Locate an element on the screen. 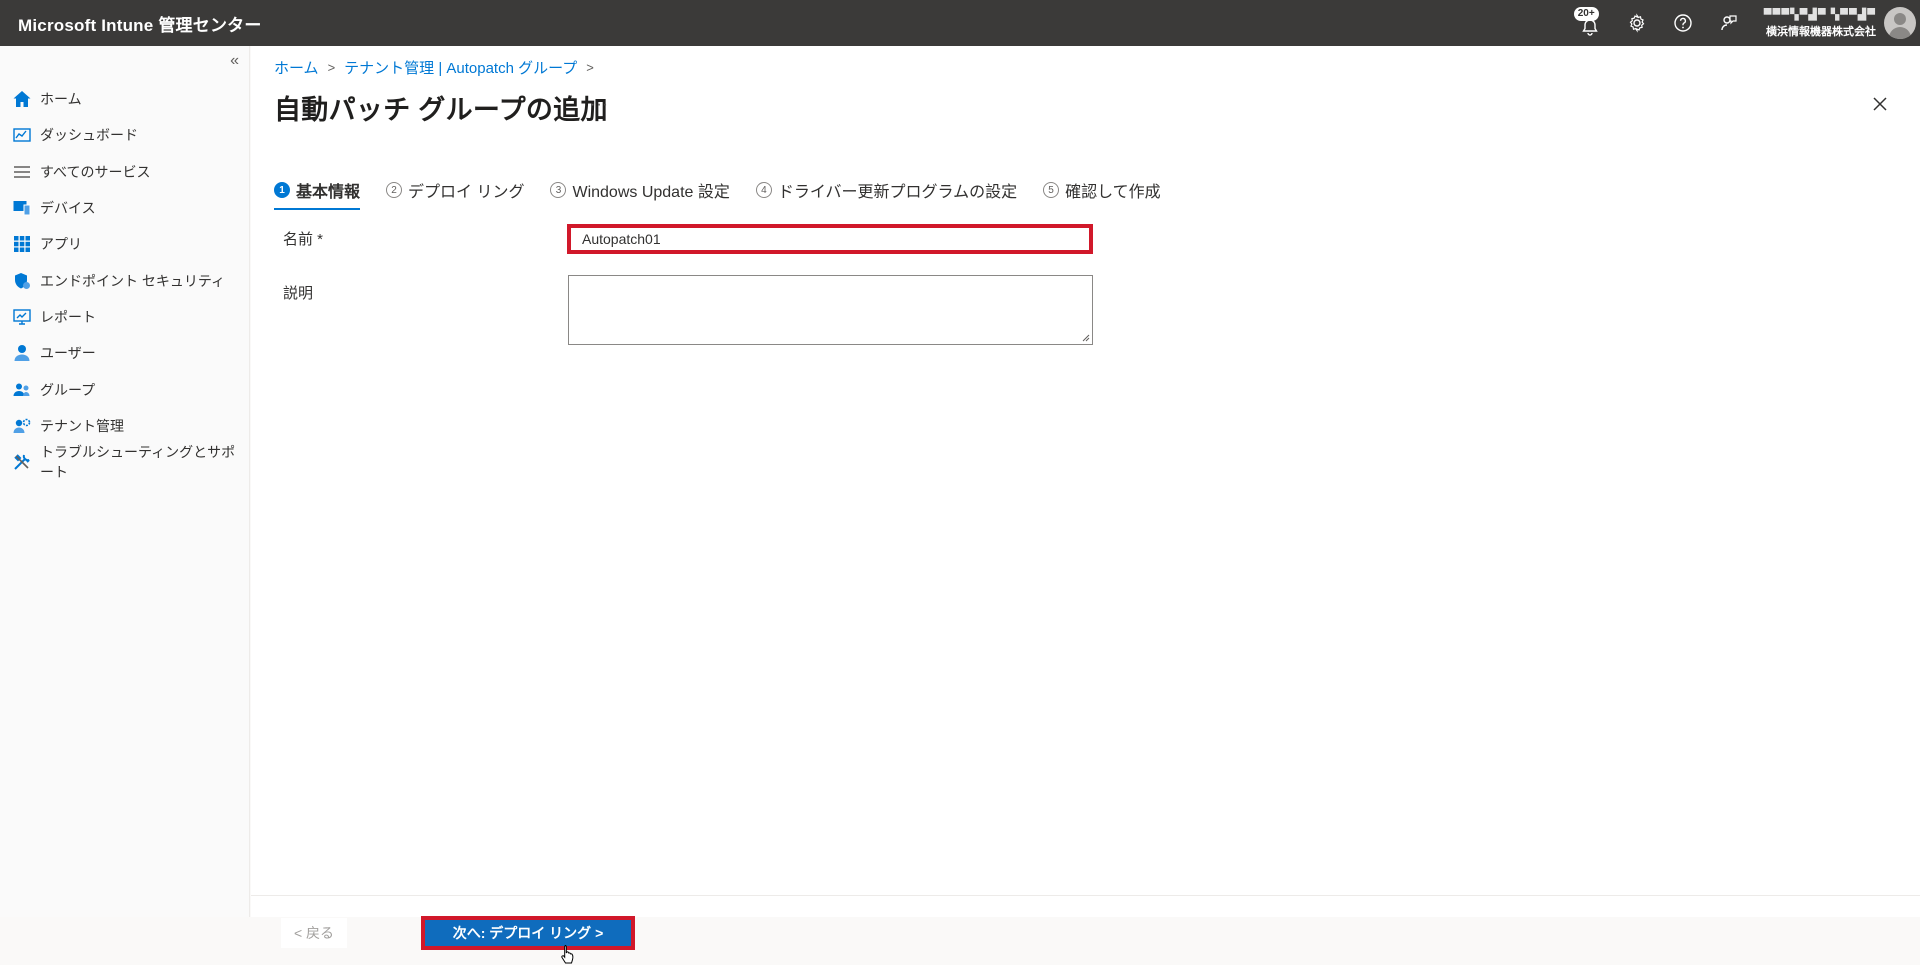 Image resolution: width=1920 pixels, height=965 pixels. tools-icon is located at coordinates (22, 462).